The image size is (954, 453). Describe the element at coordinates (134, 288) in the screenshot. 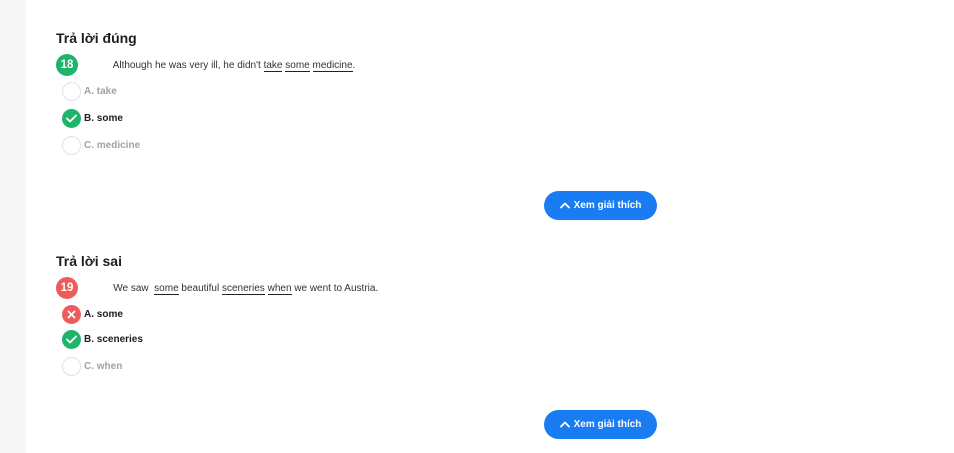

I see `question-text-part: We saw` at that location.